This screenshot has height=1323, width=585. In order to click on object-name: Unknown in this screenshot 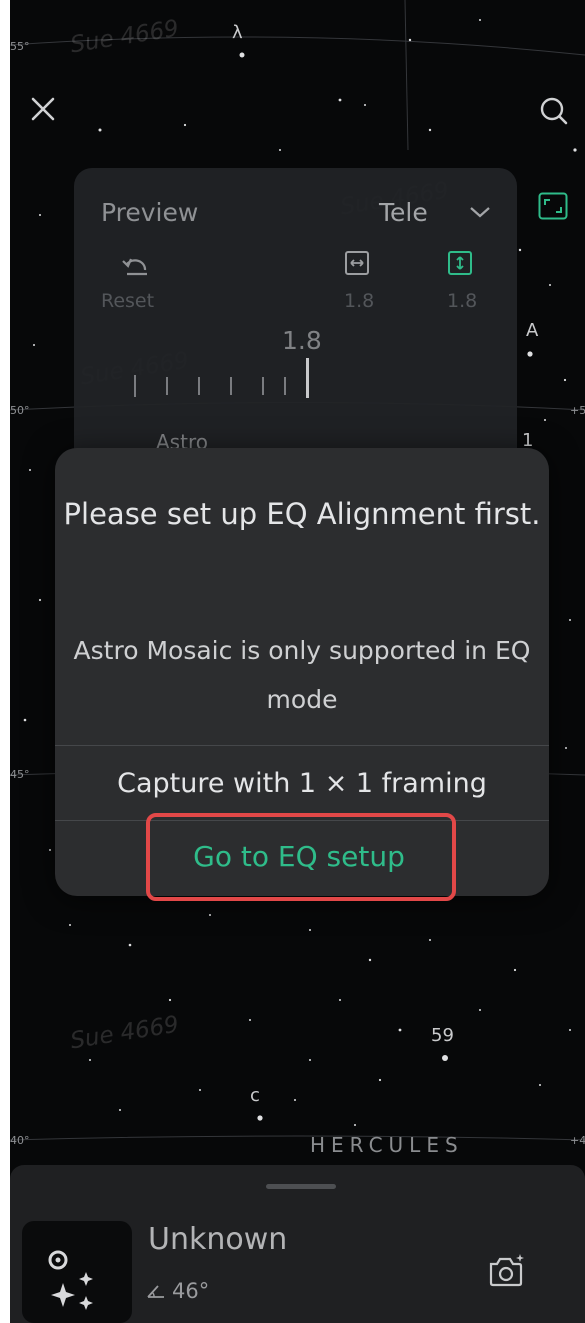, I will do `click(218, 1239)`.